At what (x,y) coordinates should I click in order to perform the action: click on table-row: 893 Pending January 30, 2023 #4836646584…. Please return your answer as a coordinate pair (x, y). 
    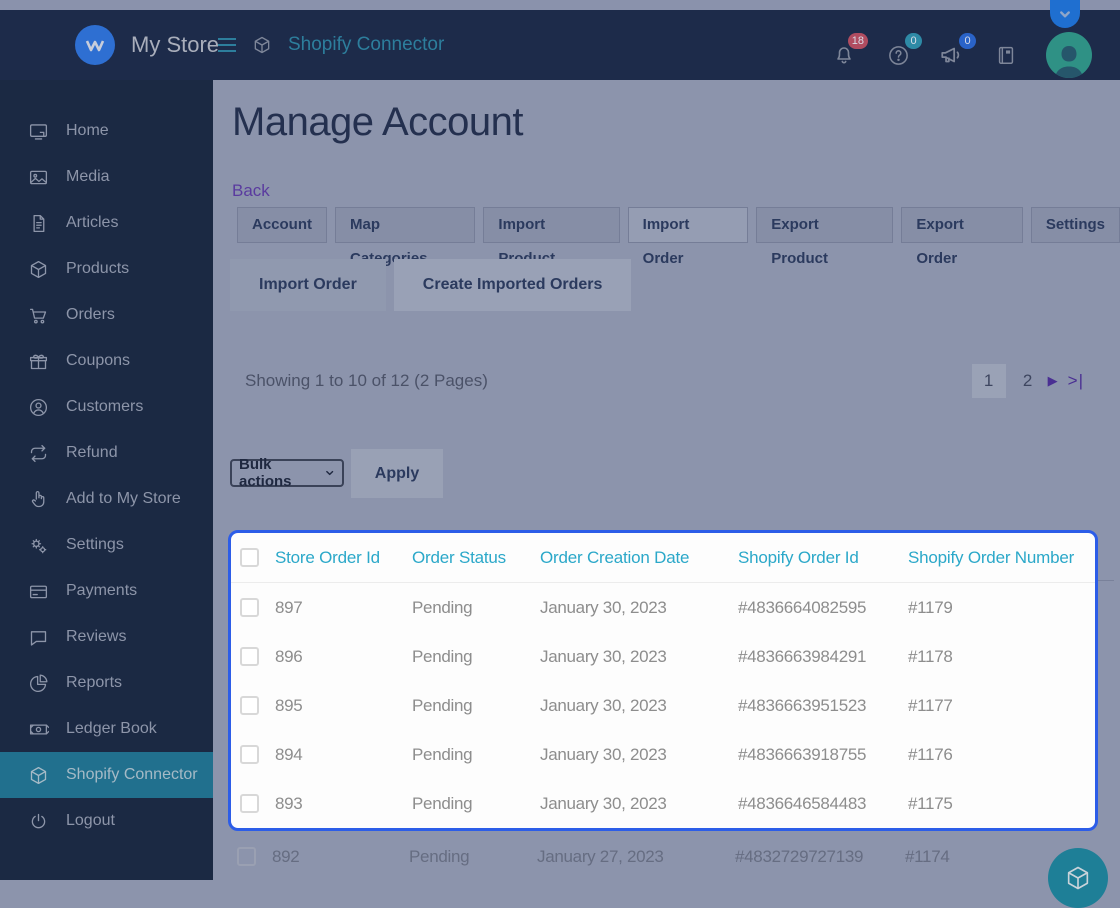
    Looking at the image, I should click on (663, 803).